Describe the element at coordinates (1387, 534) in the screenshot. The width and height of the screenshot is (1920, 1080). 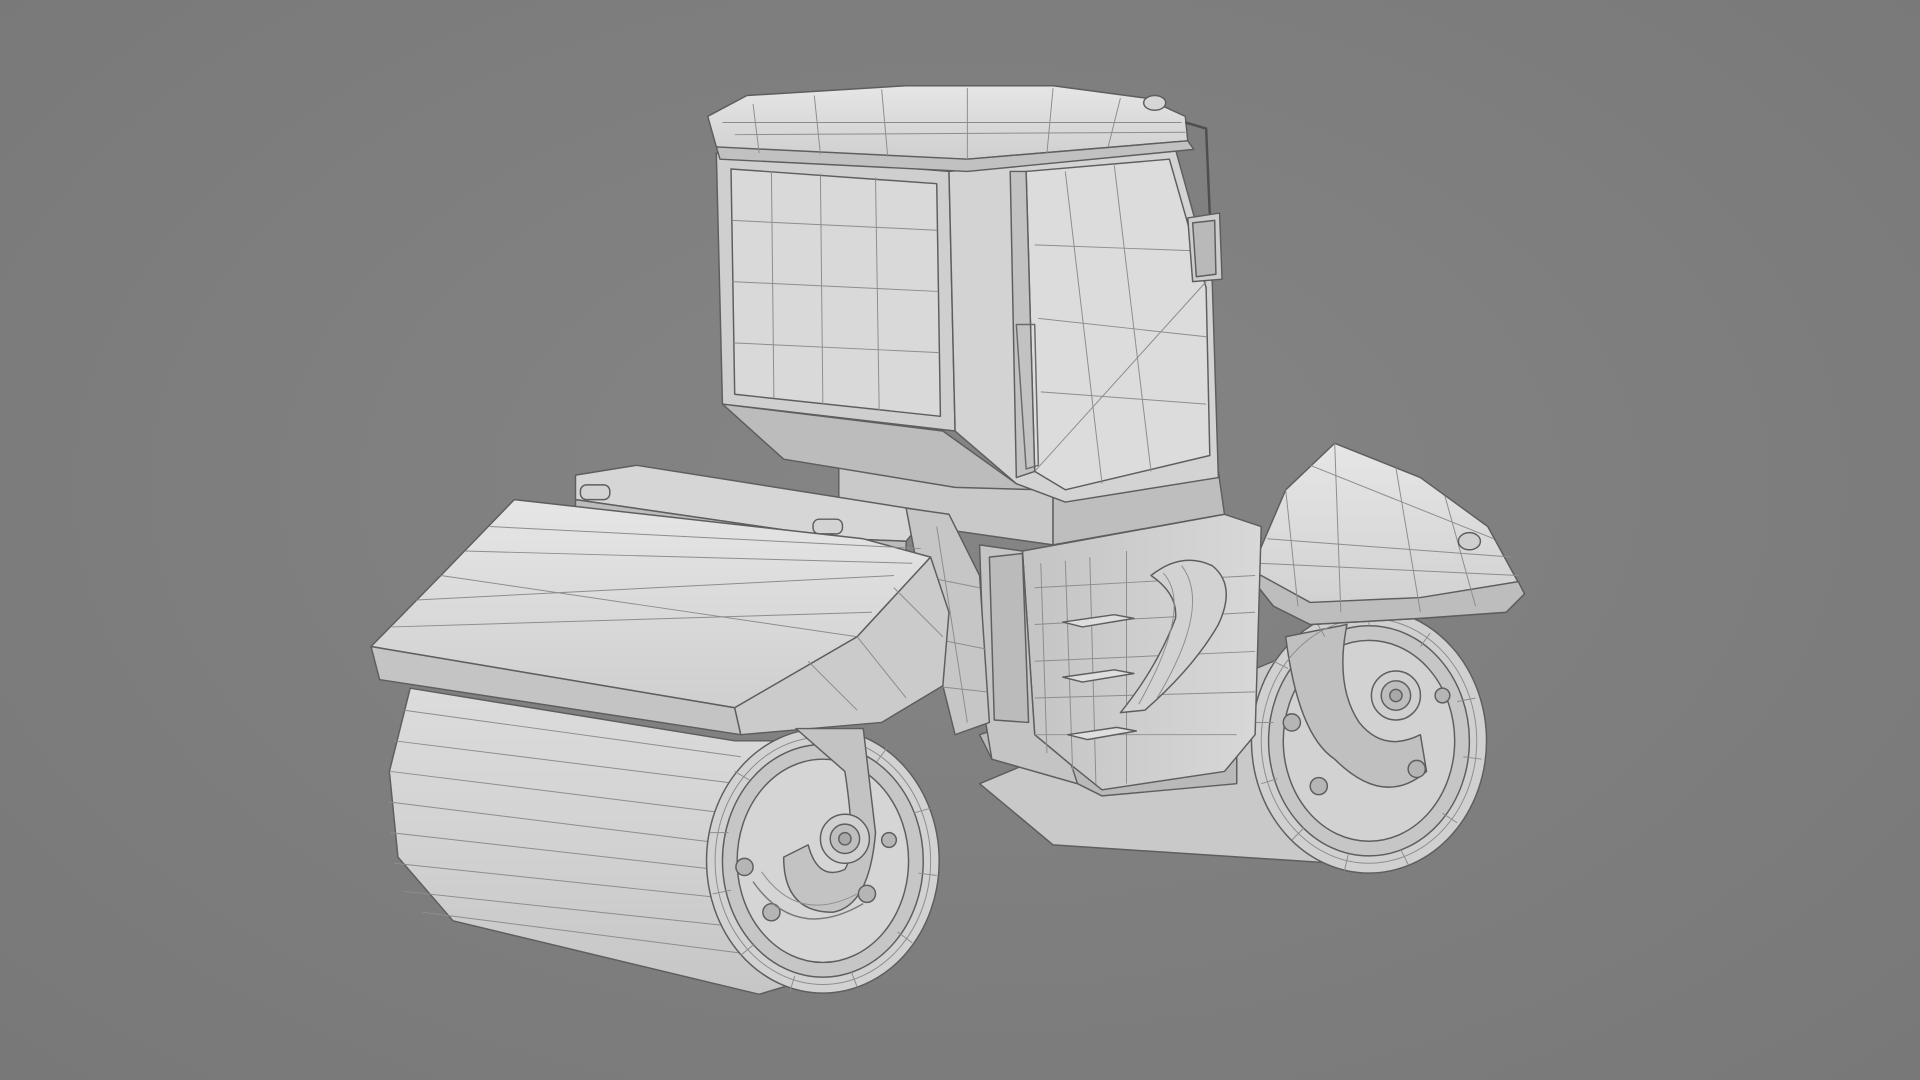
I see `rear-fender` at that location.